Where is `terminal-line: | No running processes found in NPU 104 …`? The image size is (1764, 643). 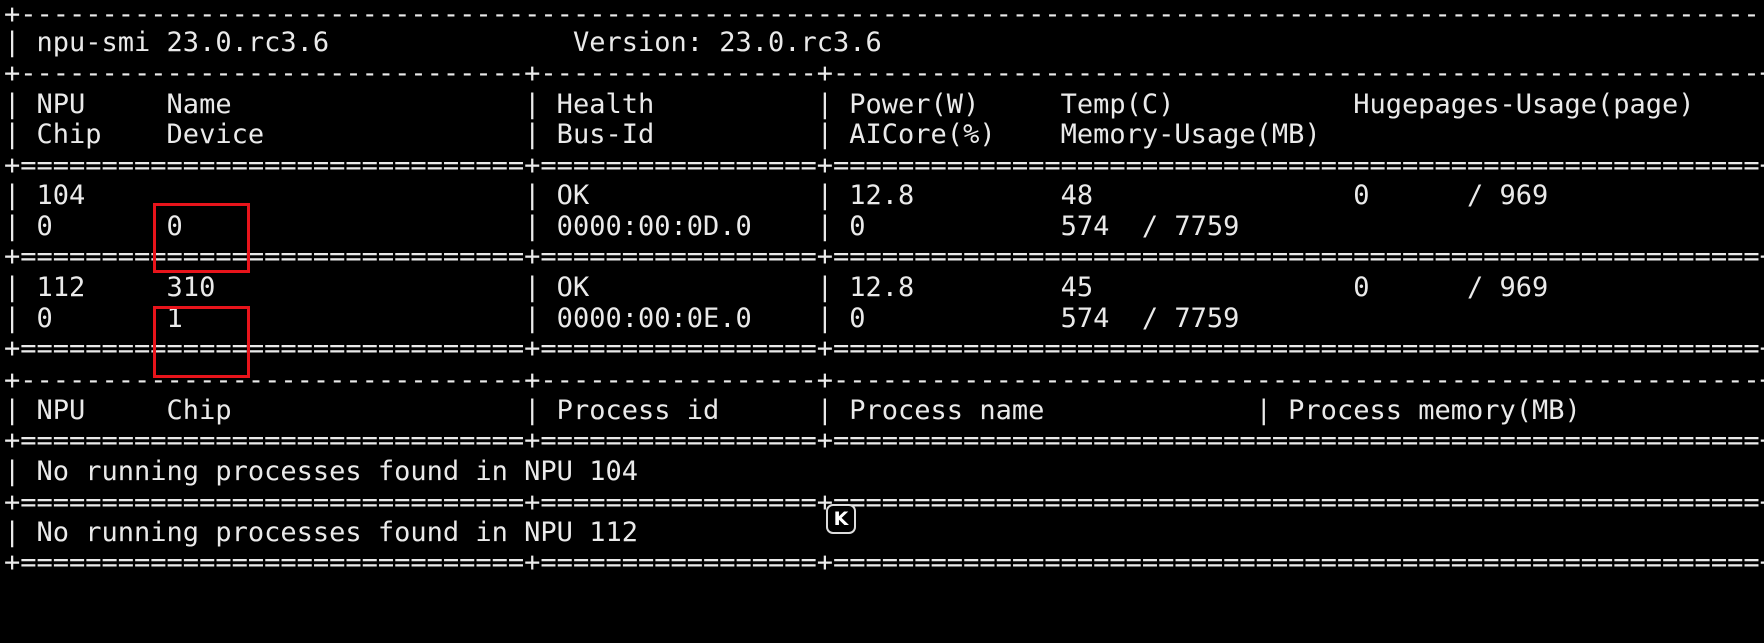 terminal-line: | No running processes found in NPU 104 … is located at coordinates (884, 471).